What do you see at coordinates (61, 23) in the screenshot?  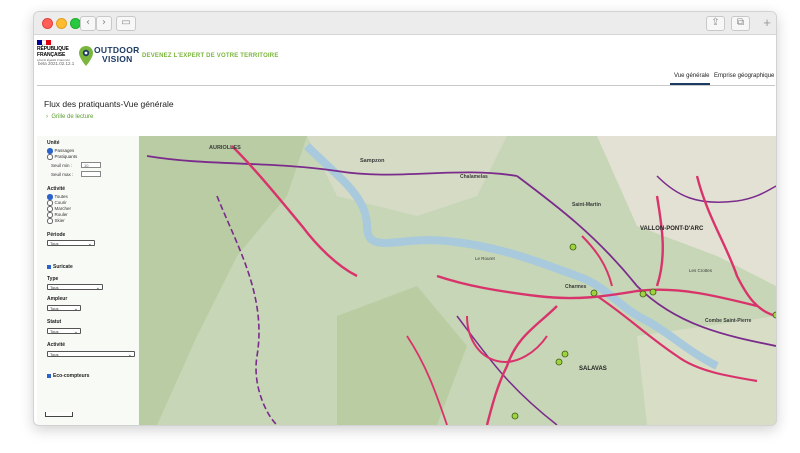 I see `minimize-window-button` at bounding box center [61, 23].